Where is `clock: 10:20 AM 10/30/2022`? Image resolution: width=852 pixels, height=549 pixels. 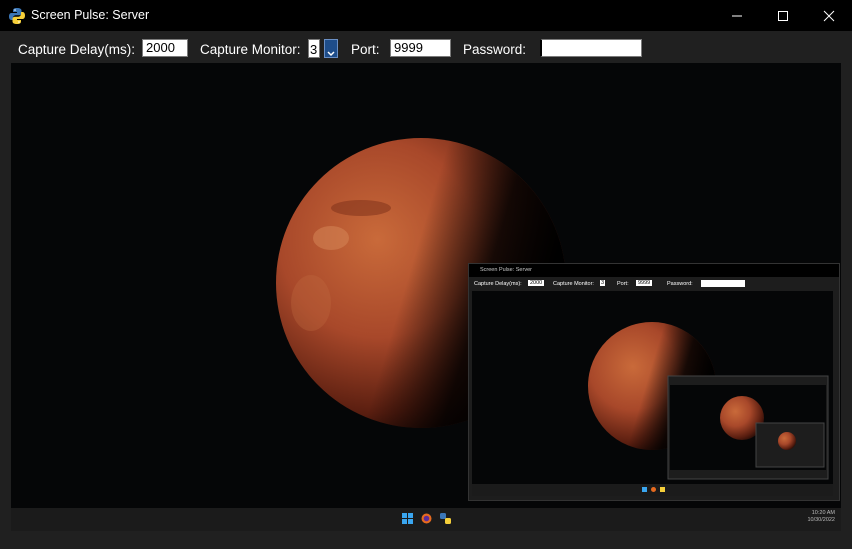 clock: 10:20 AM 10/30/2022 is located at coordinates (821, 517).